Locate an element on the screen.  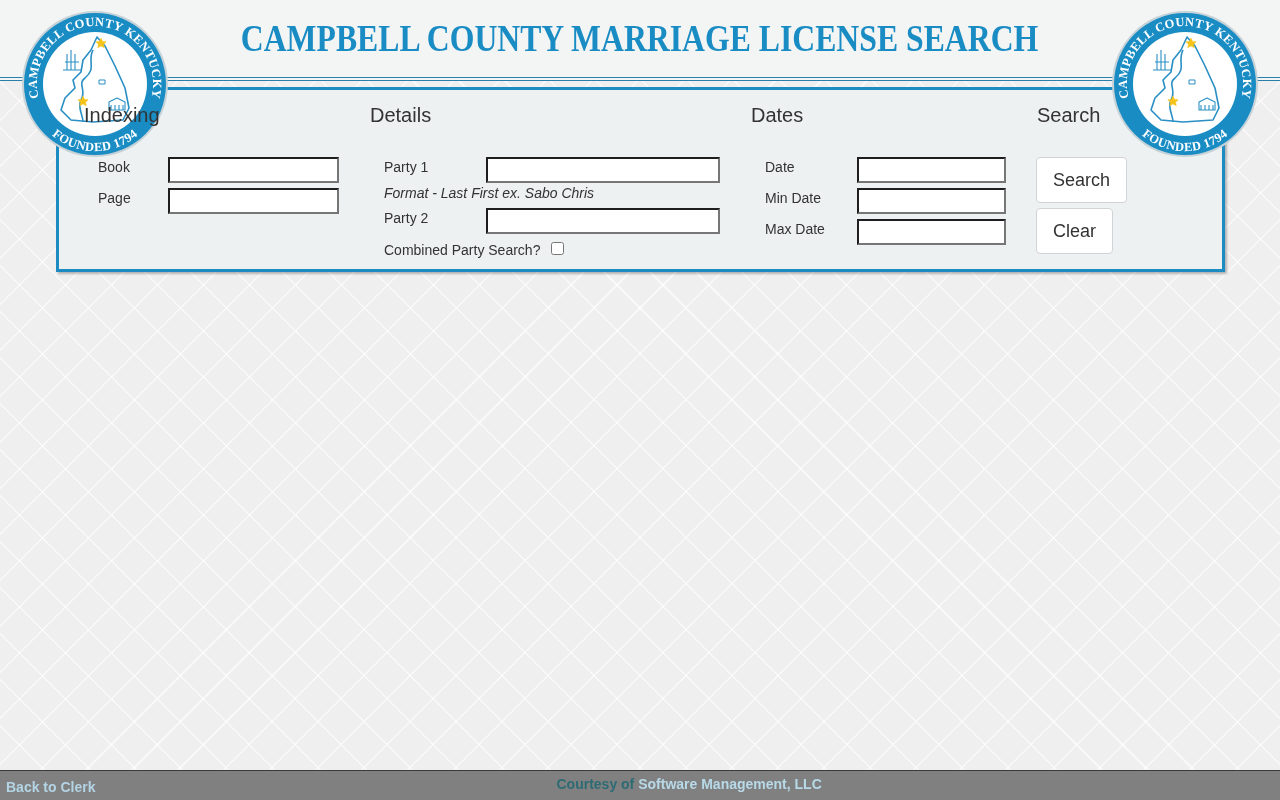
format-hint: Format - Last First ex. Sabo Chris is located at coordinates (489, 193).